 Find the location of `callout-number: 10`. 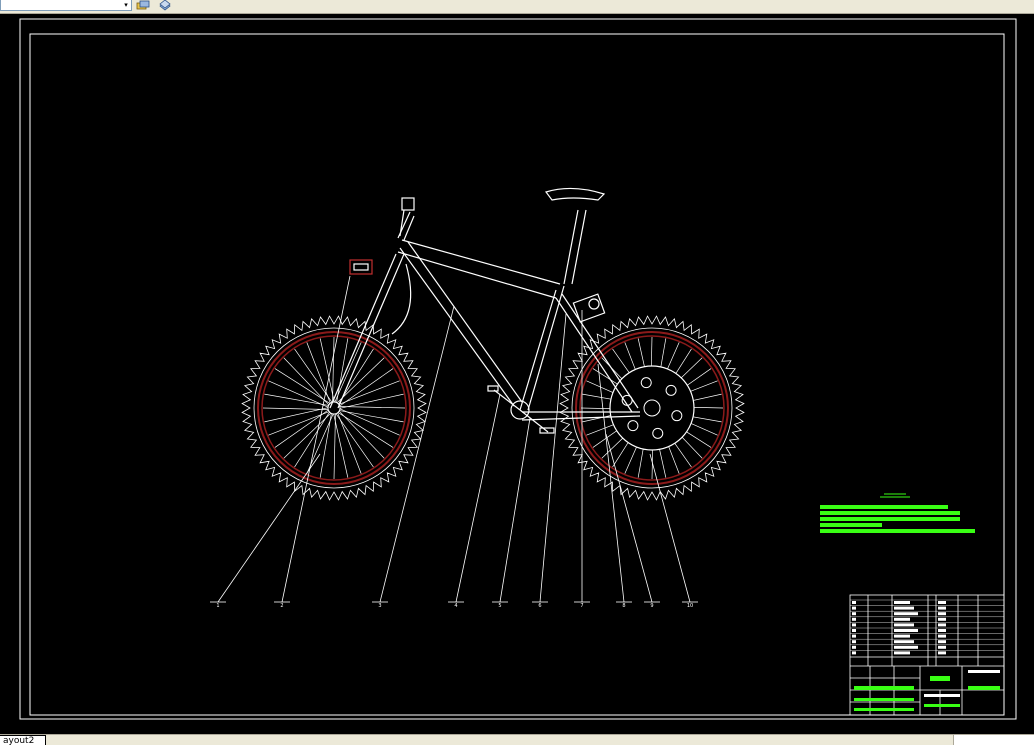

callout-number: 10 is located at coordinates (690, 606).